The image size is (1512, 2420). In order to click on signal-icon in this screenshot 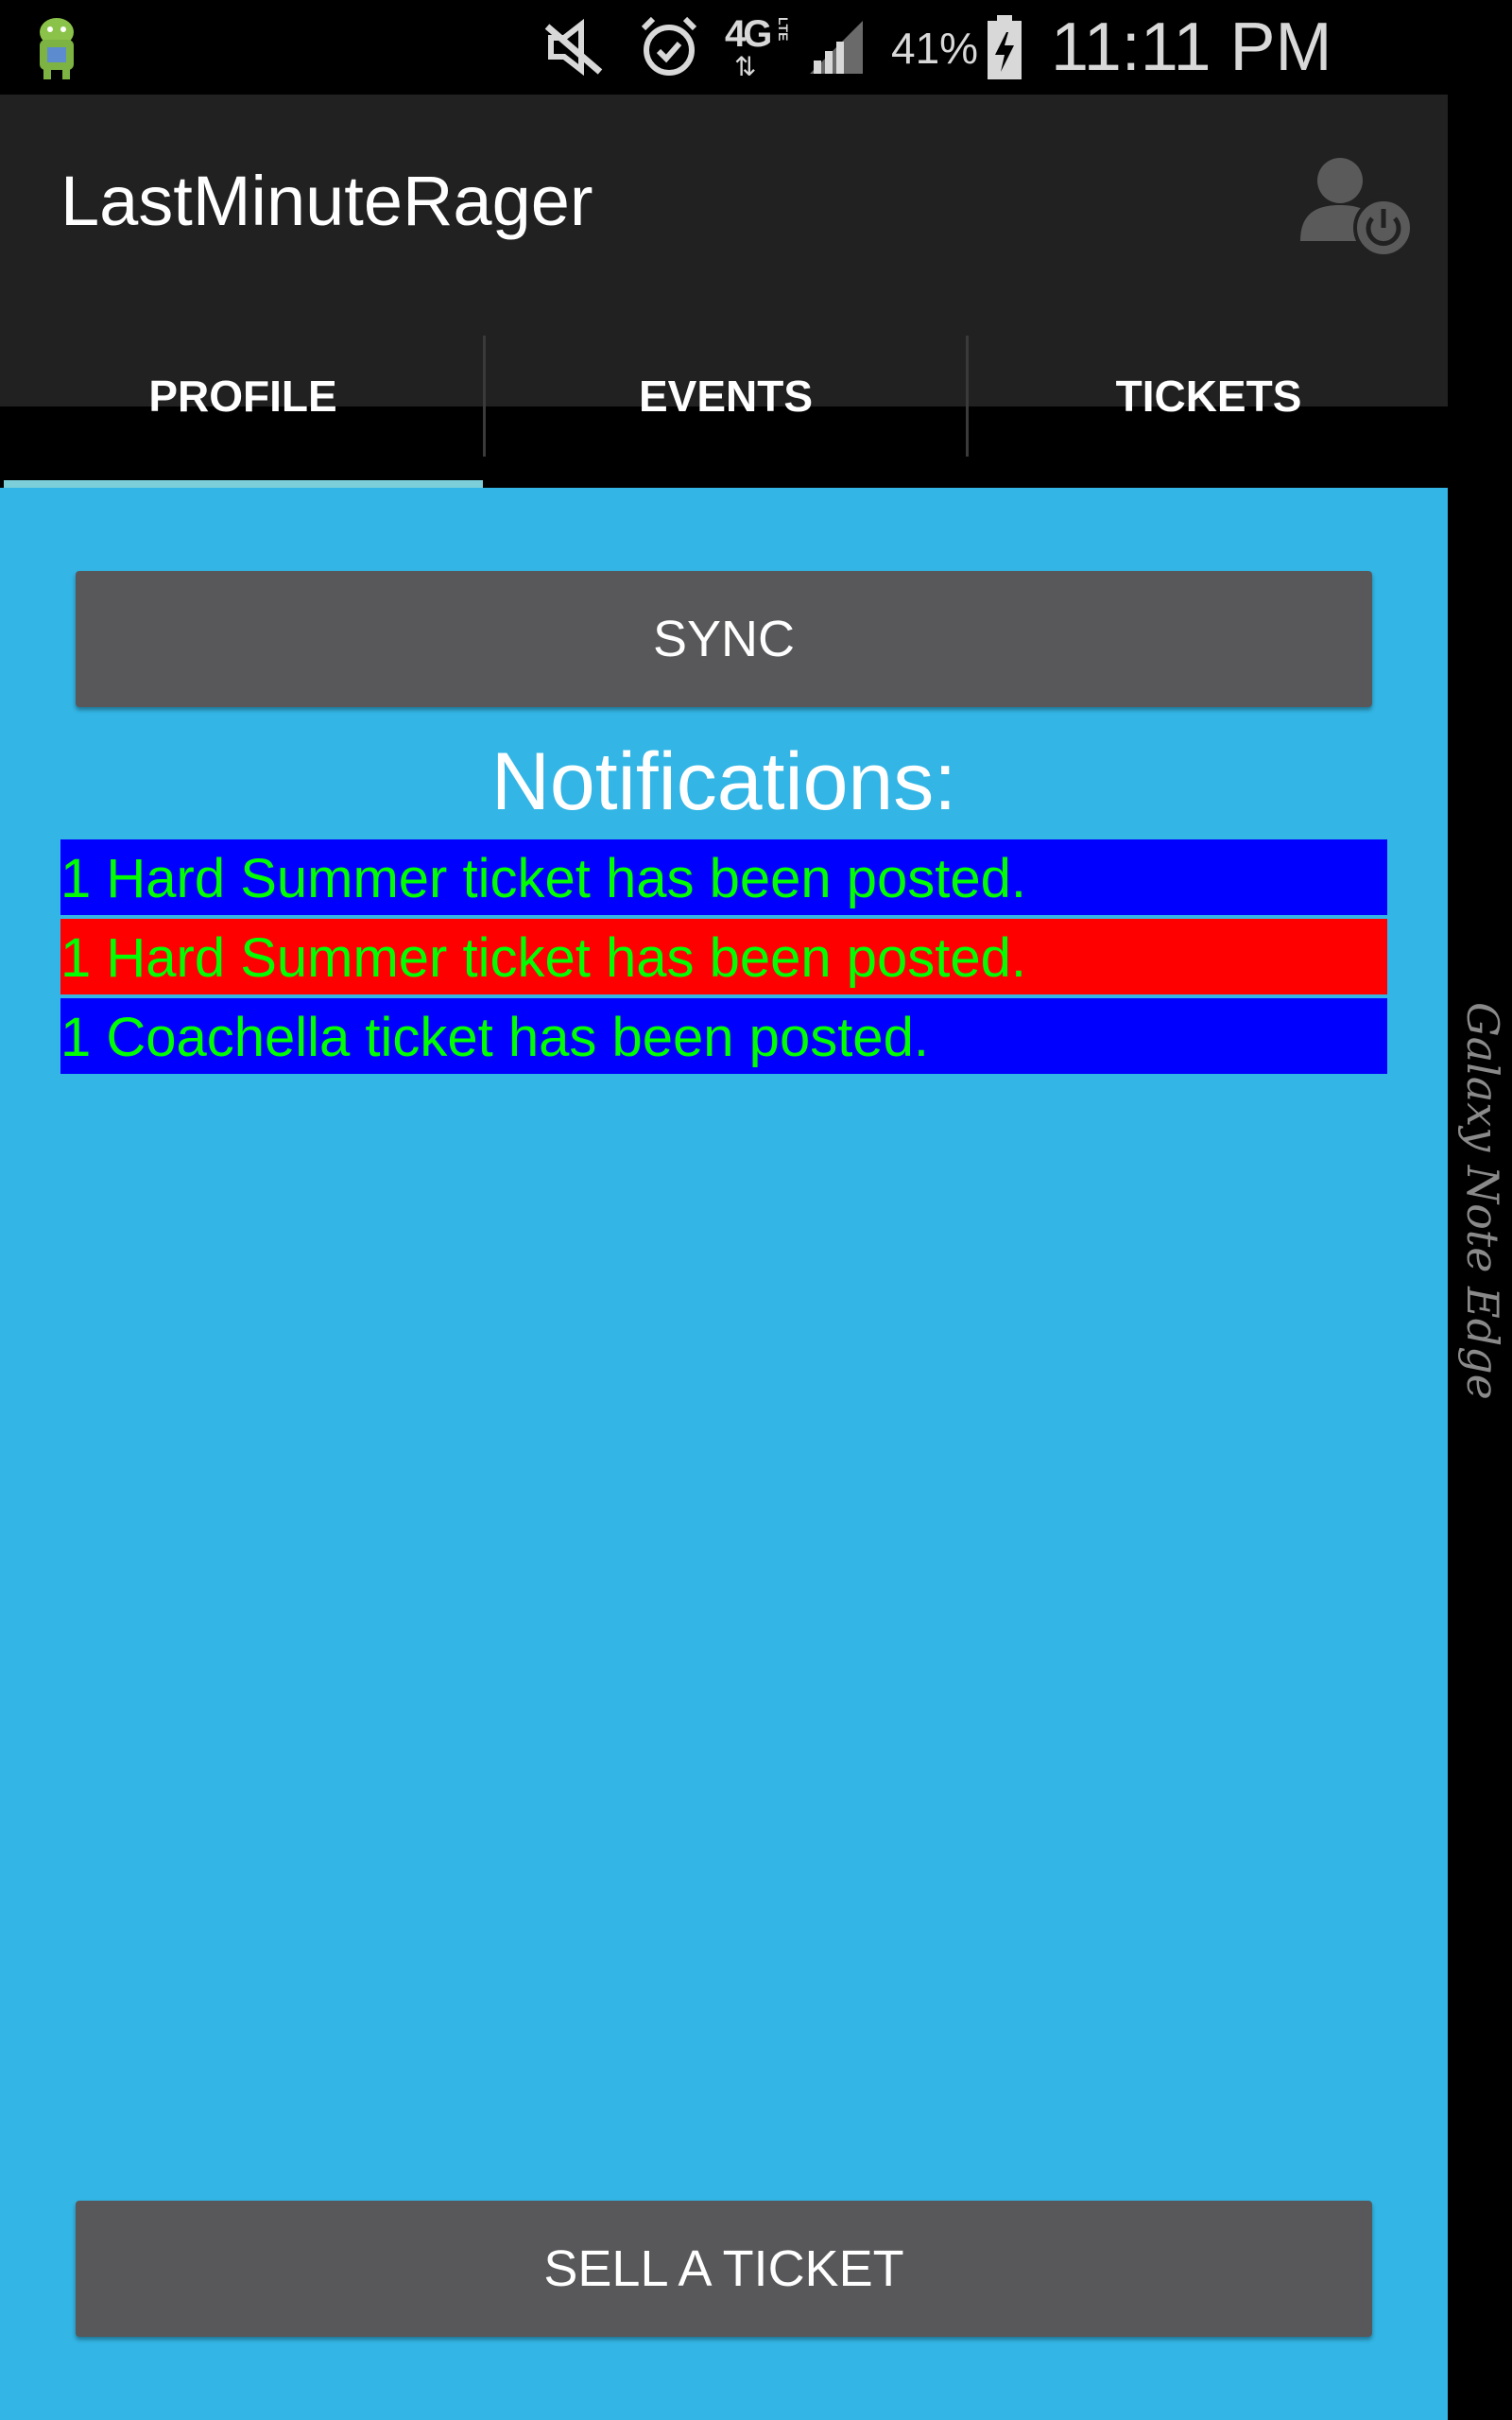, I will do `click(836, 47)`.